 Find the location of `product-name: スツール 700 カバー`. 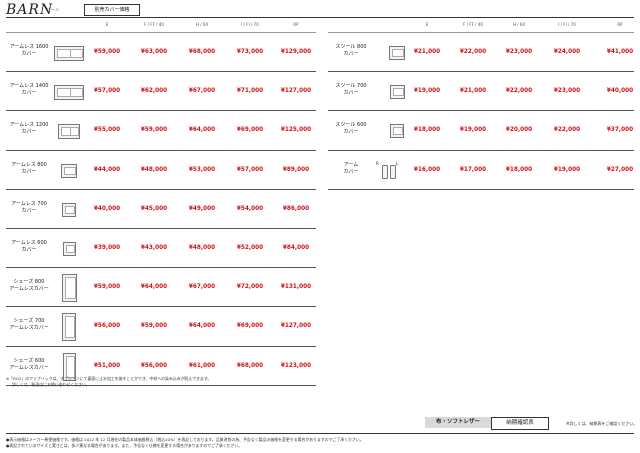

product-name: スツール 700 カバー is located at coordinates (351, 90).